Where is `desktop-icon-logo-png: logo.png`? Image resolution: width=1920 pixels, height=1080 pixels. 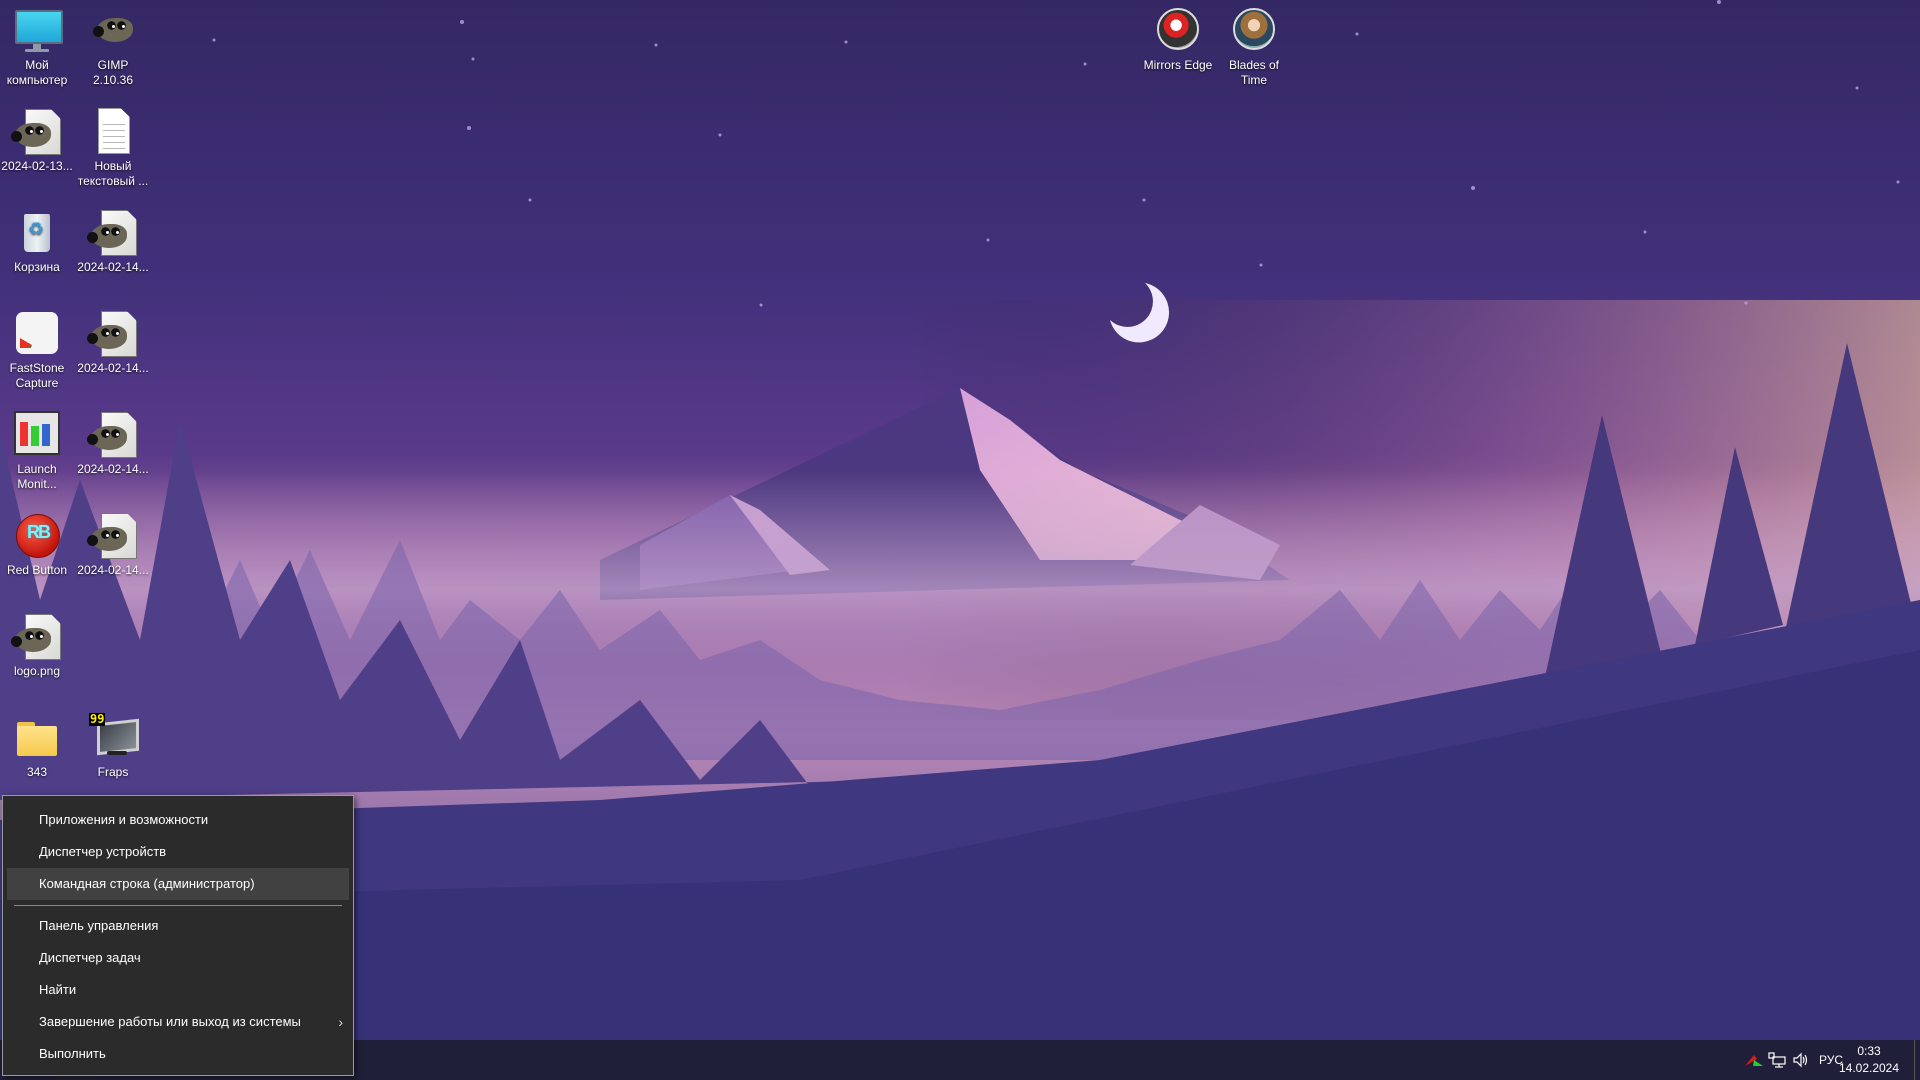
desktop-icon-logo-png: logo.png is located at coordinates (37, 642).